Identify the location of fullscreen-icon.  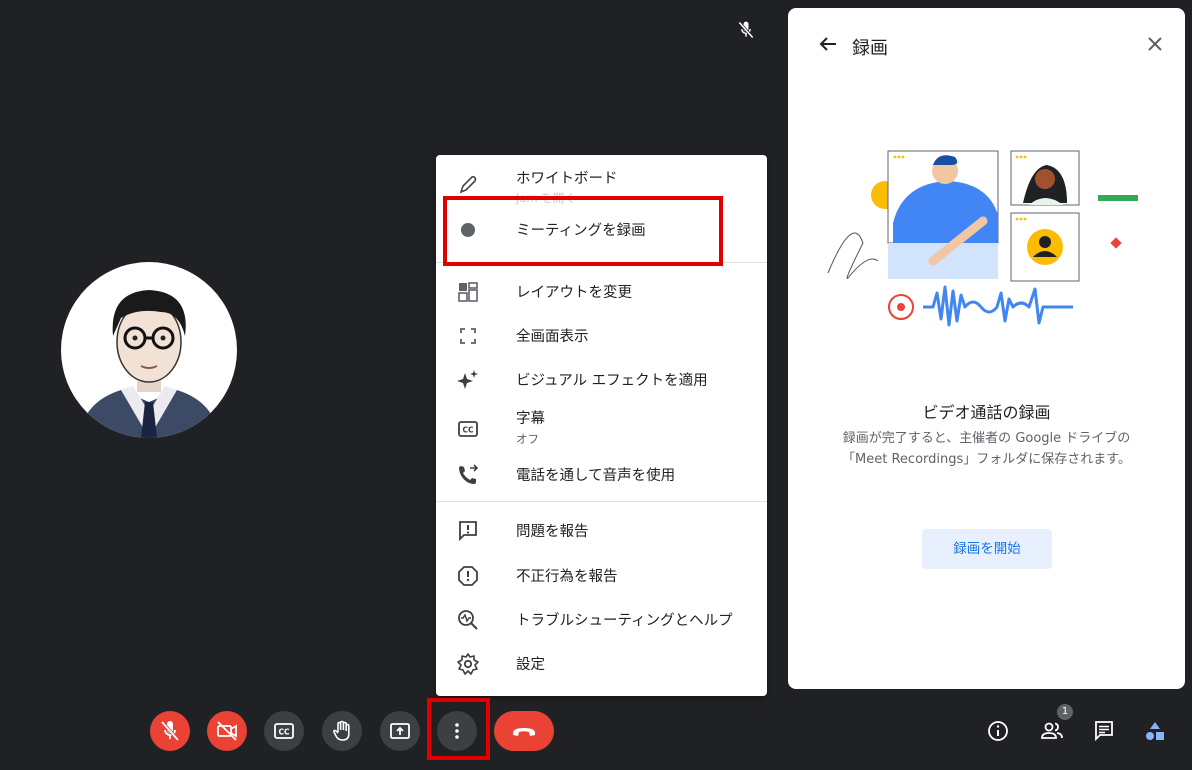
(468, 336).